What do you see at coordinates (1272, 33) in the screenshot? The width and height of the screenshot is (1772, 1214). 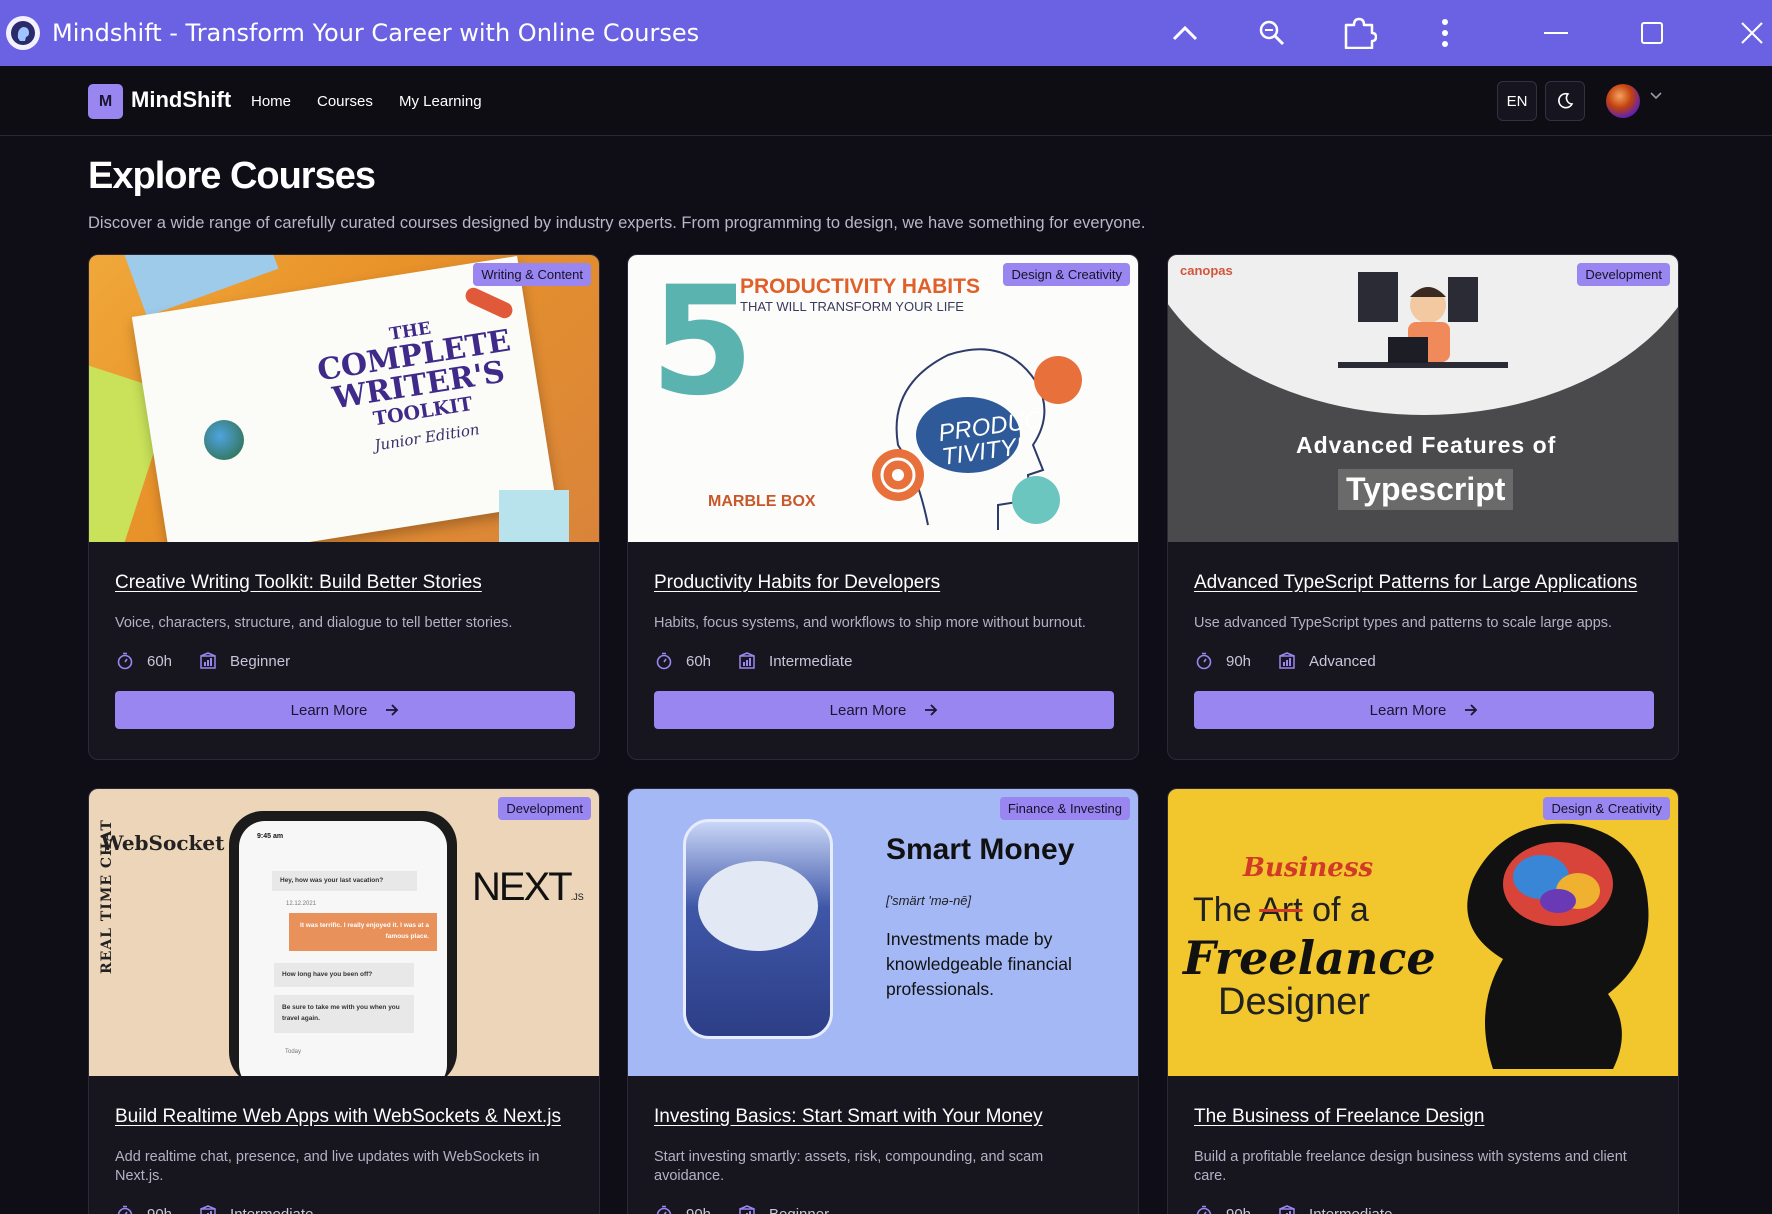 I see `zoom-icon` at bounding box center [1272, 33].